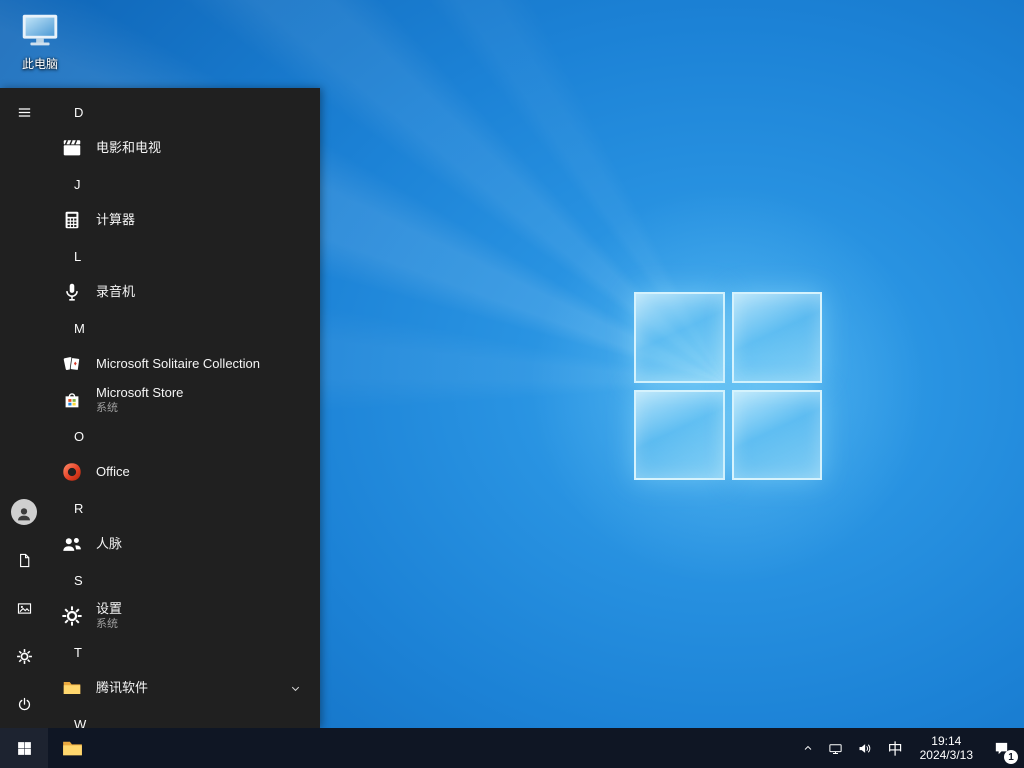 Image resolution: width=1024 pixels, height=768 pixels. I want to click on pictures-button, so click(24, 608).